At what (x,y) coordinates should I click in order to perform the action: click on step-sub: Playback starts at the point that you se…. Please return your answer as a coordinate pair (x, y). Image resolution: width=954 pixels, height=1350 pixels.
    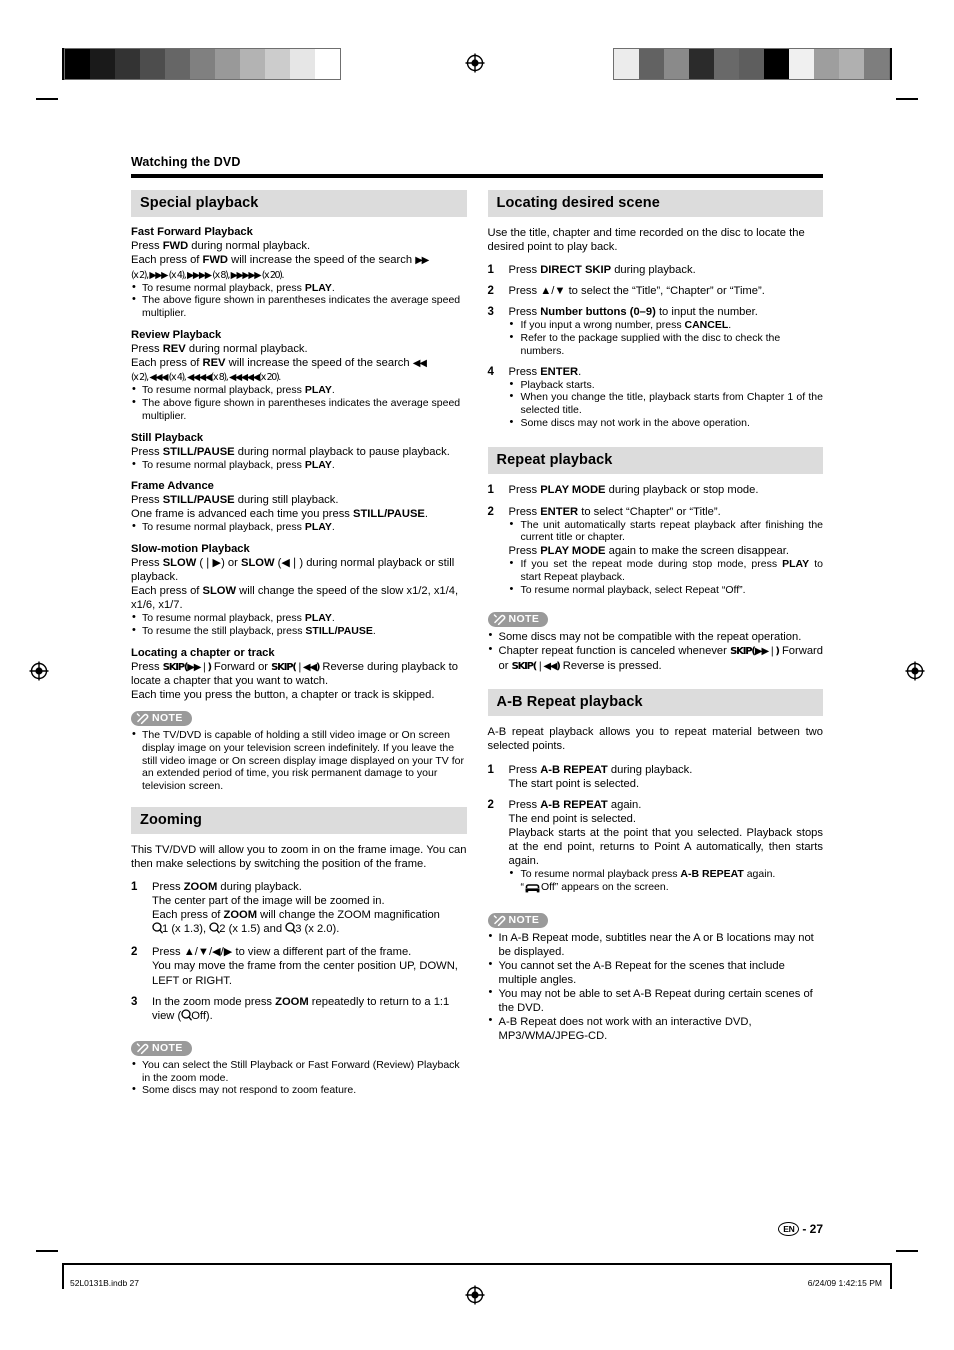
    Looking at the image, I should click on (666, 847).